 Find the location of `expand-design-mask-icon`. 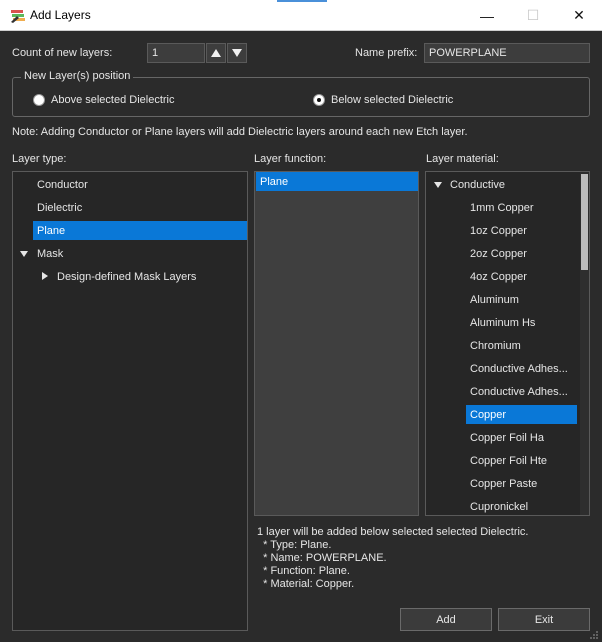

expand-design-mask-icon is located at coordinates (45, 276).